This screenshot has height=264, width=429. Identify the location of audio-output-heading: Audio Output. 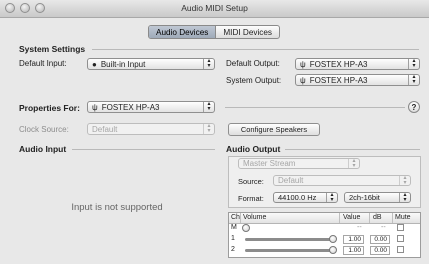
(253, 149).